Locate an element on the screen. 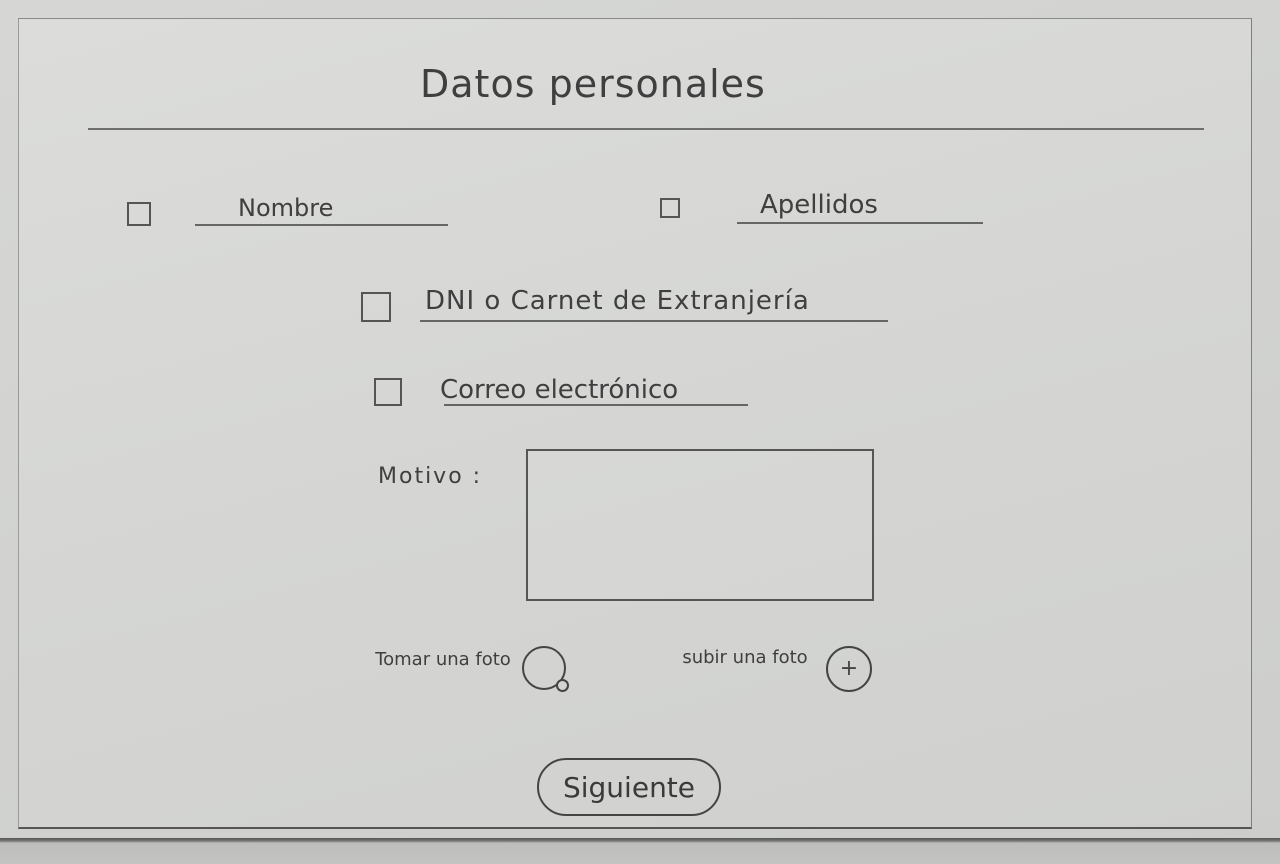 This screenshot has height=864, width=1280. nombre-field: Nombre is located at coordinates (285, 208).